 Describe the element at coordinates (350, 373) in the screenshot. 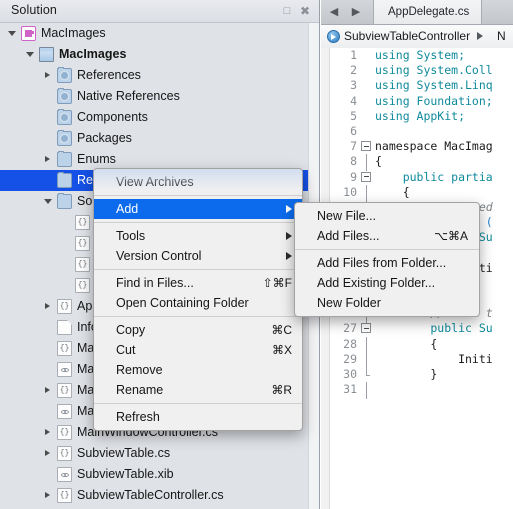

I see `line-number: 30` at that location.